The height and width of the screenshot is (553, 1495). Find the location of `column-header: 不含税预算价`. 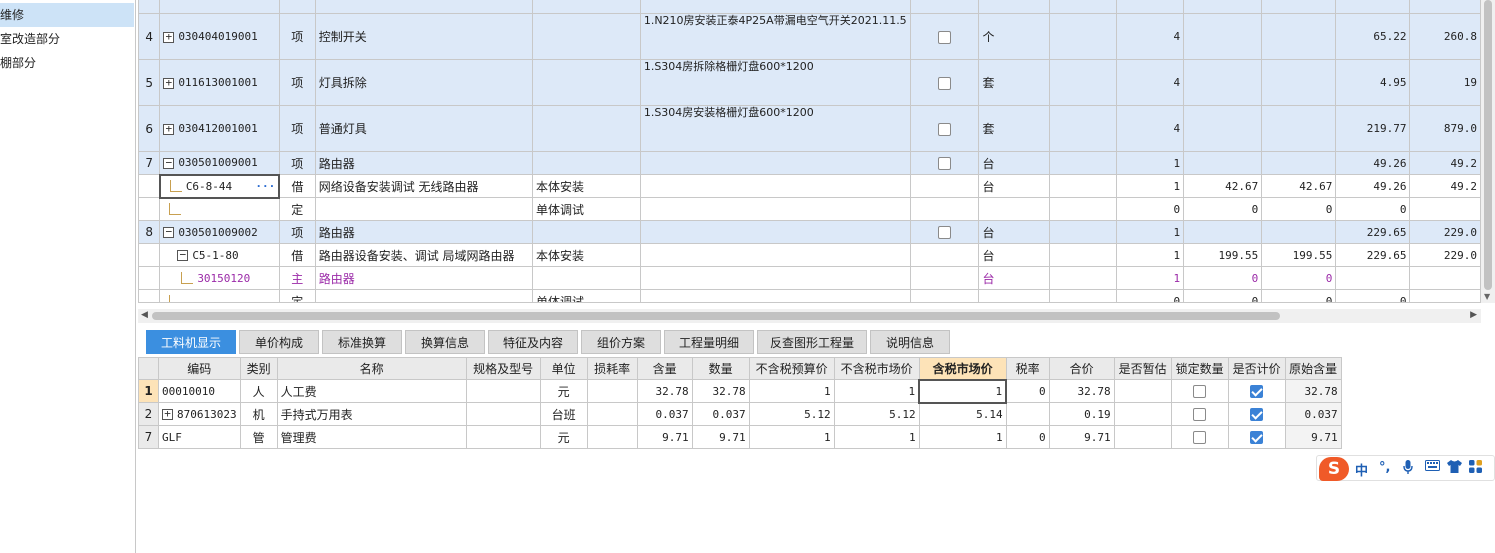

column-header: 不含税预算价 is located at coordinates (791, 368).